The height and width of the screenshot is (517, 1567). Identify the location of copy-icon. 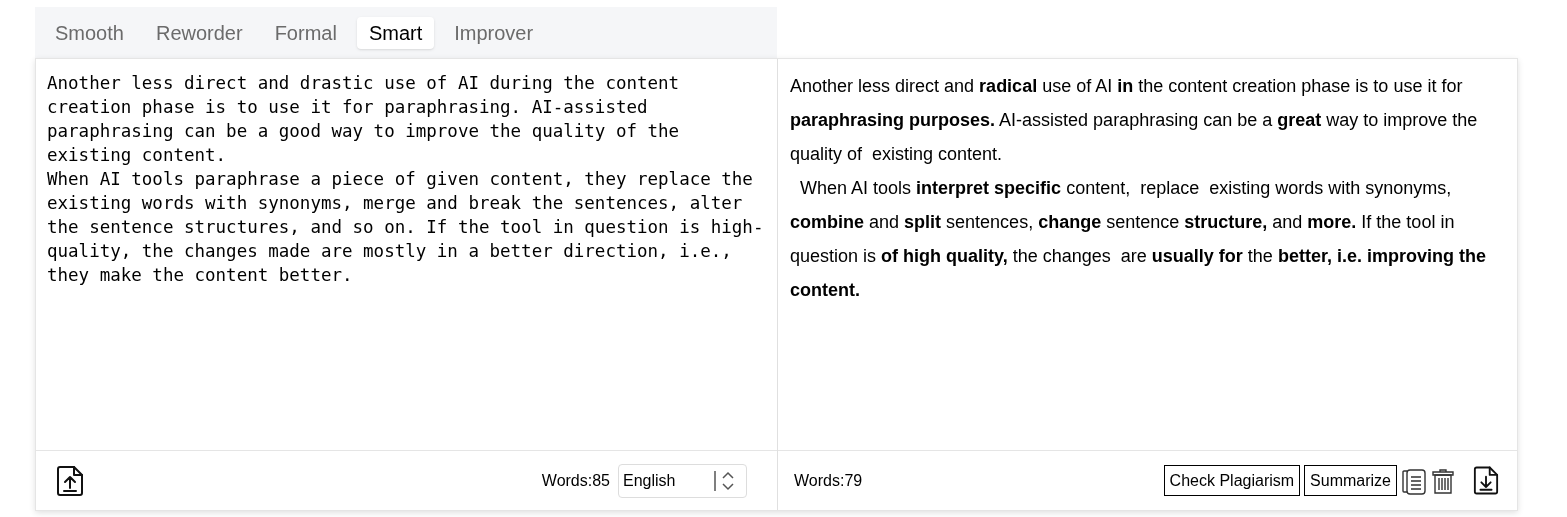
(1414, 480).